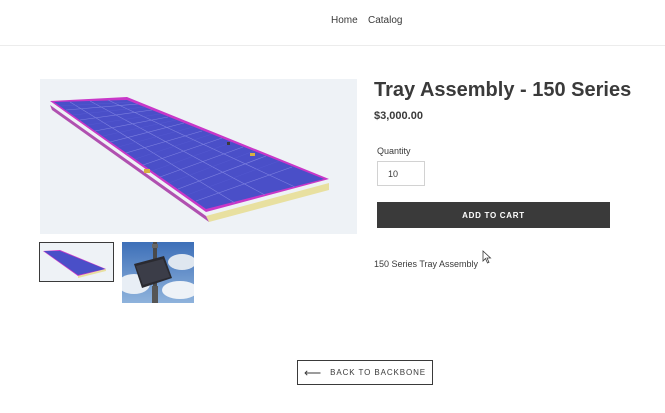 Image resolution: width=665 pixels, height=413 pixels. What do you see at coordinates (426, 264) in the screenshot?
I see `product-description: 150 Series Tray Assembly` at bounding box center [426, 264].